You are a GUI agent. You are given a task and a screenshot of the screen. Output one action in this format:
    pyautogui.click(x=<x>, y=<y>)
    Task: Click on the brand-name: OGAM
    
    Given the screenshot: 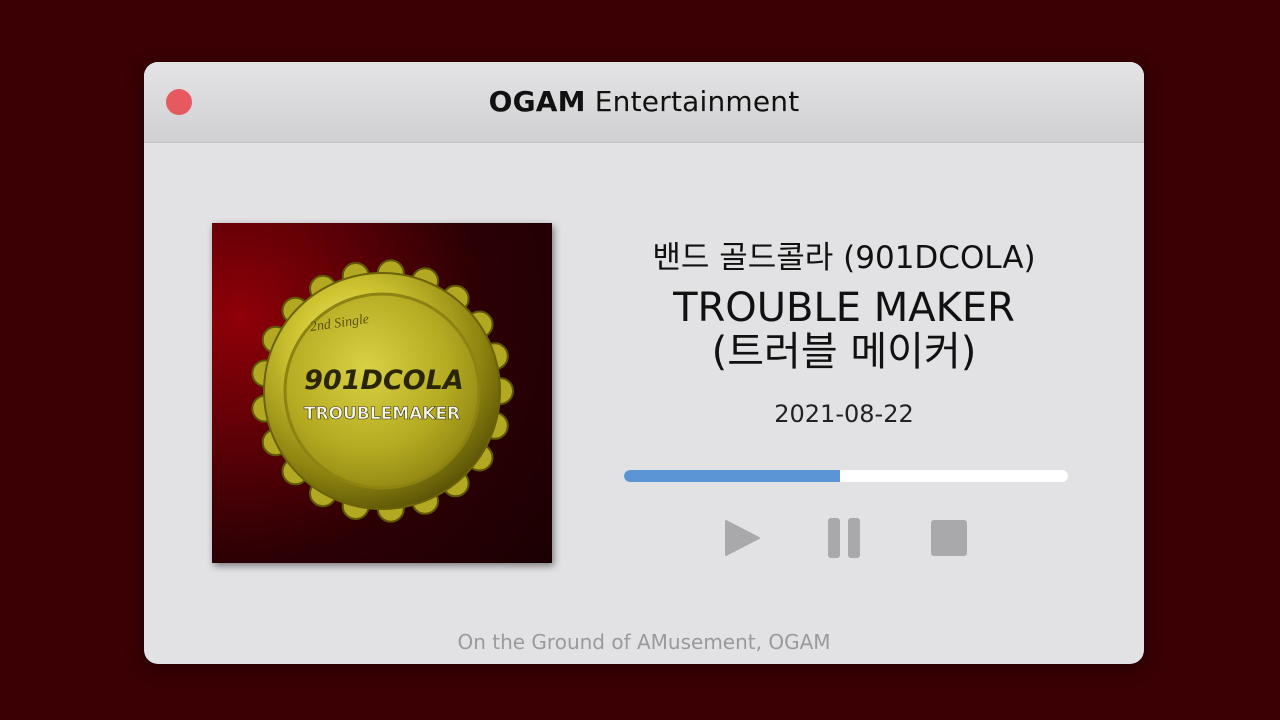 What is the action you would take?
    pyautogui.click(x=537, y=101)
    